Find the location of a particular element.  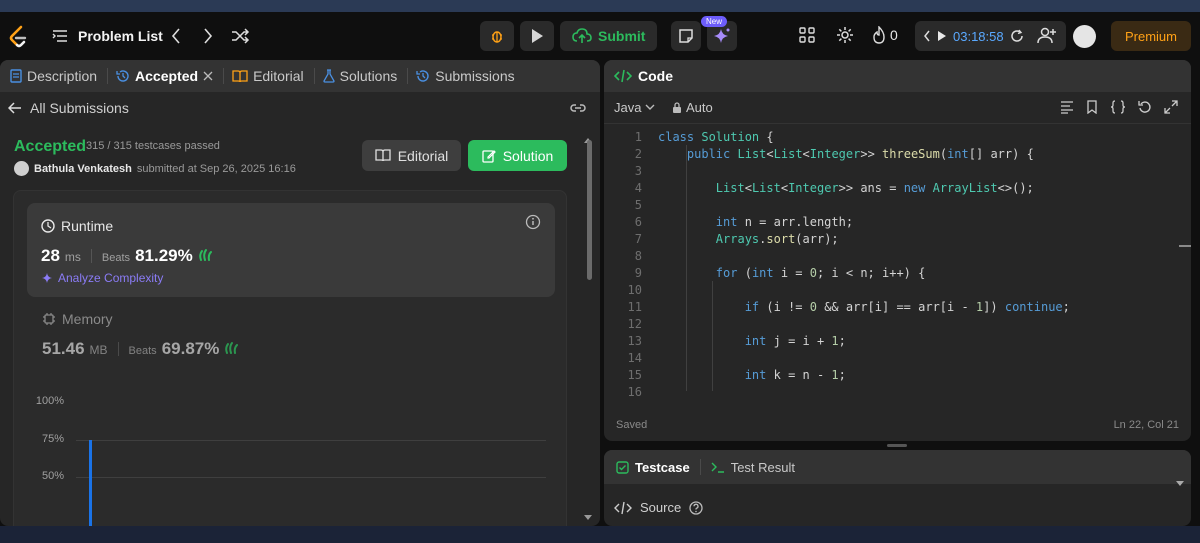

code-line: 6 int n = arr.length; is located at coordinates (897, 221).